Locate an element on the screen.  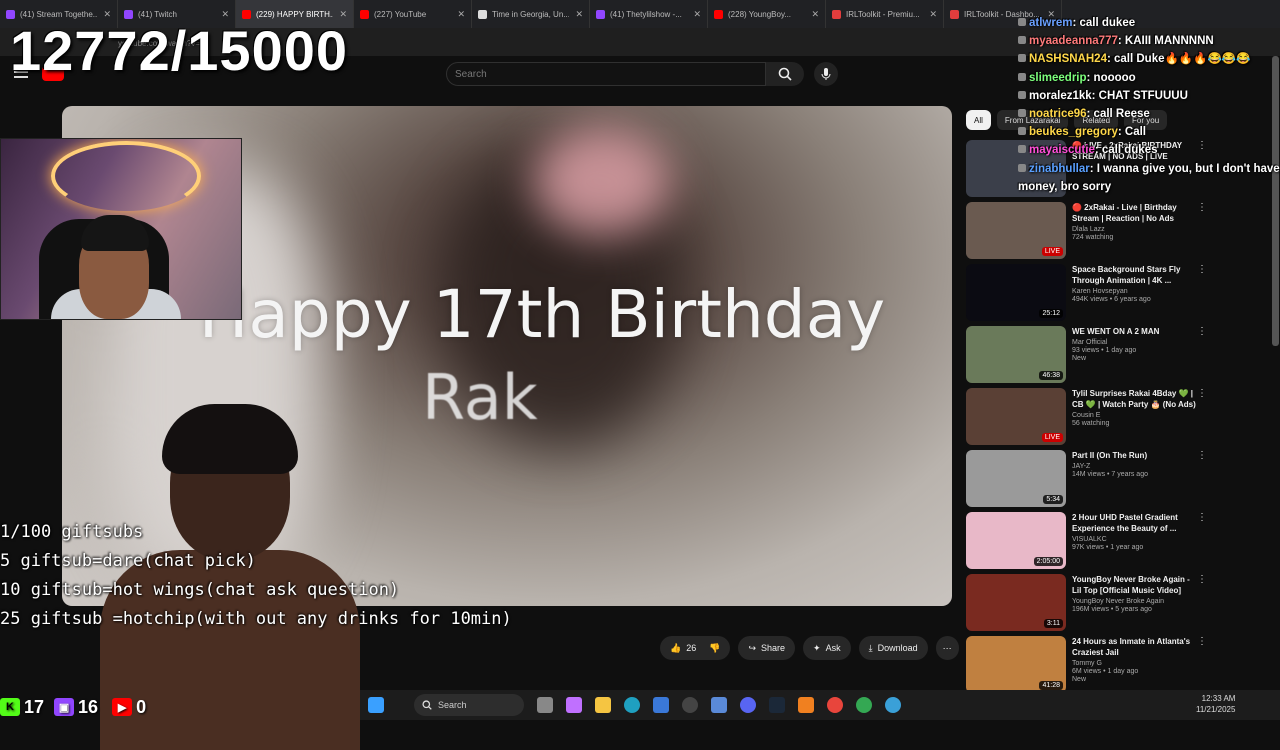
steam-icon is located at coordinates (777, 705).